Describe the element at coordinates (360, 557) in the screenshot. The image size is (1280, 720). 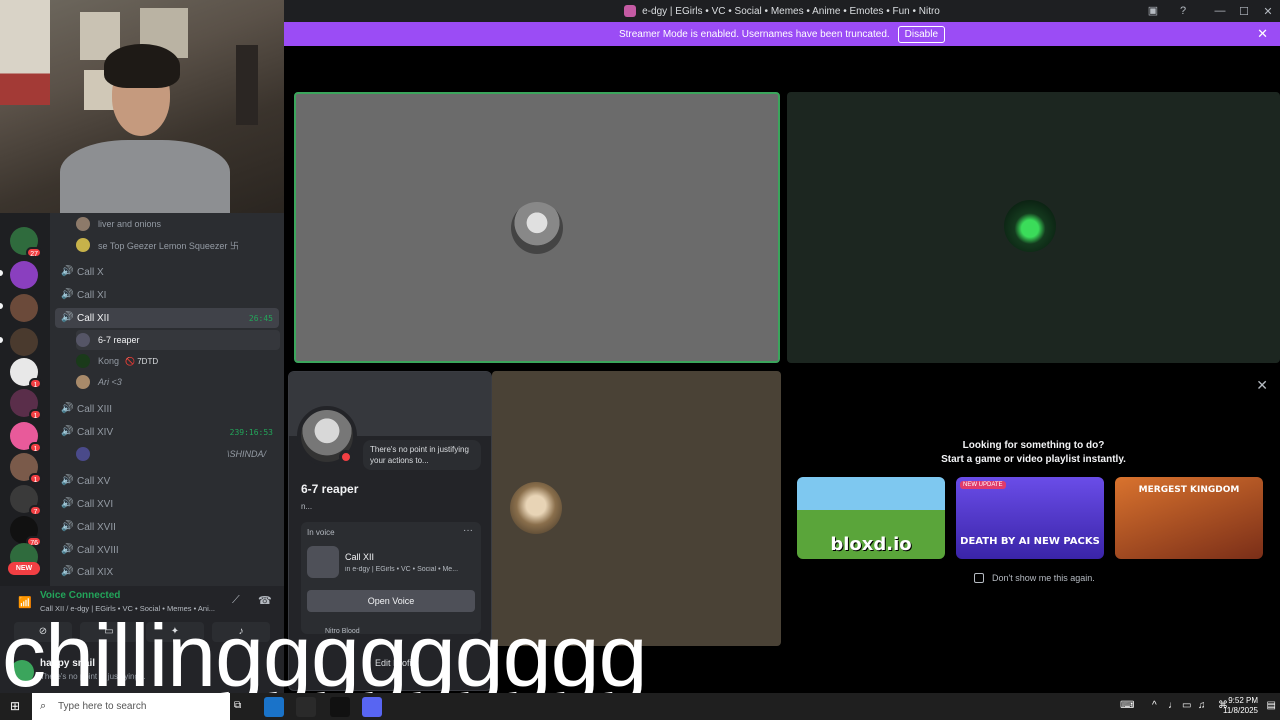
I see `voice-channel-name: Call XII` at that location.